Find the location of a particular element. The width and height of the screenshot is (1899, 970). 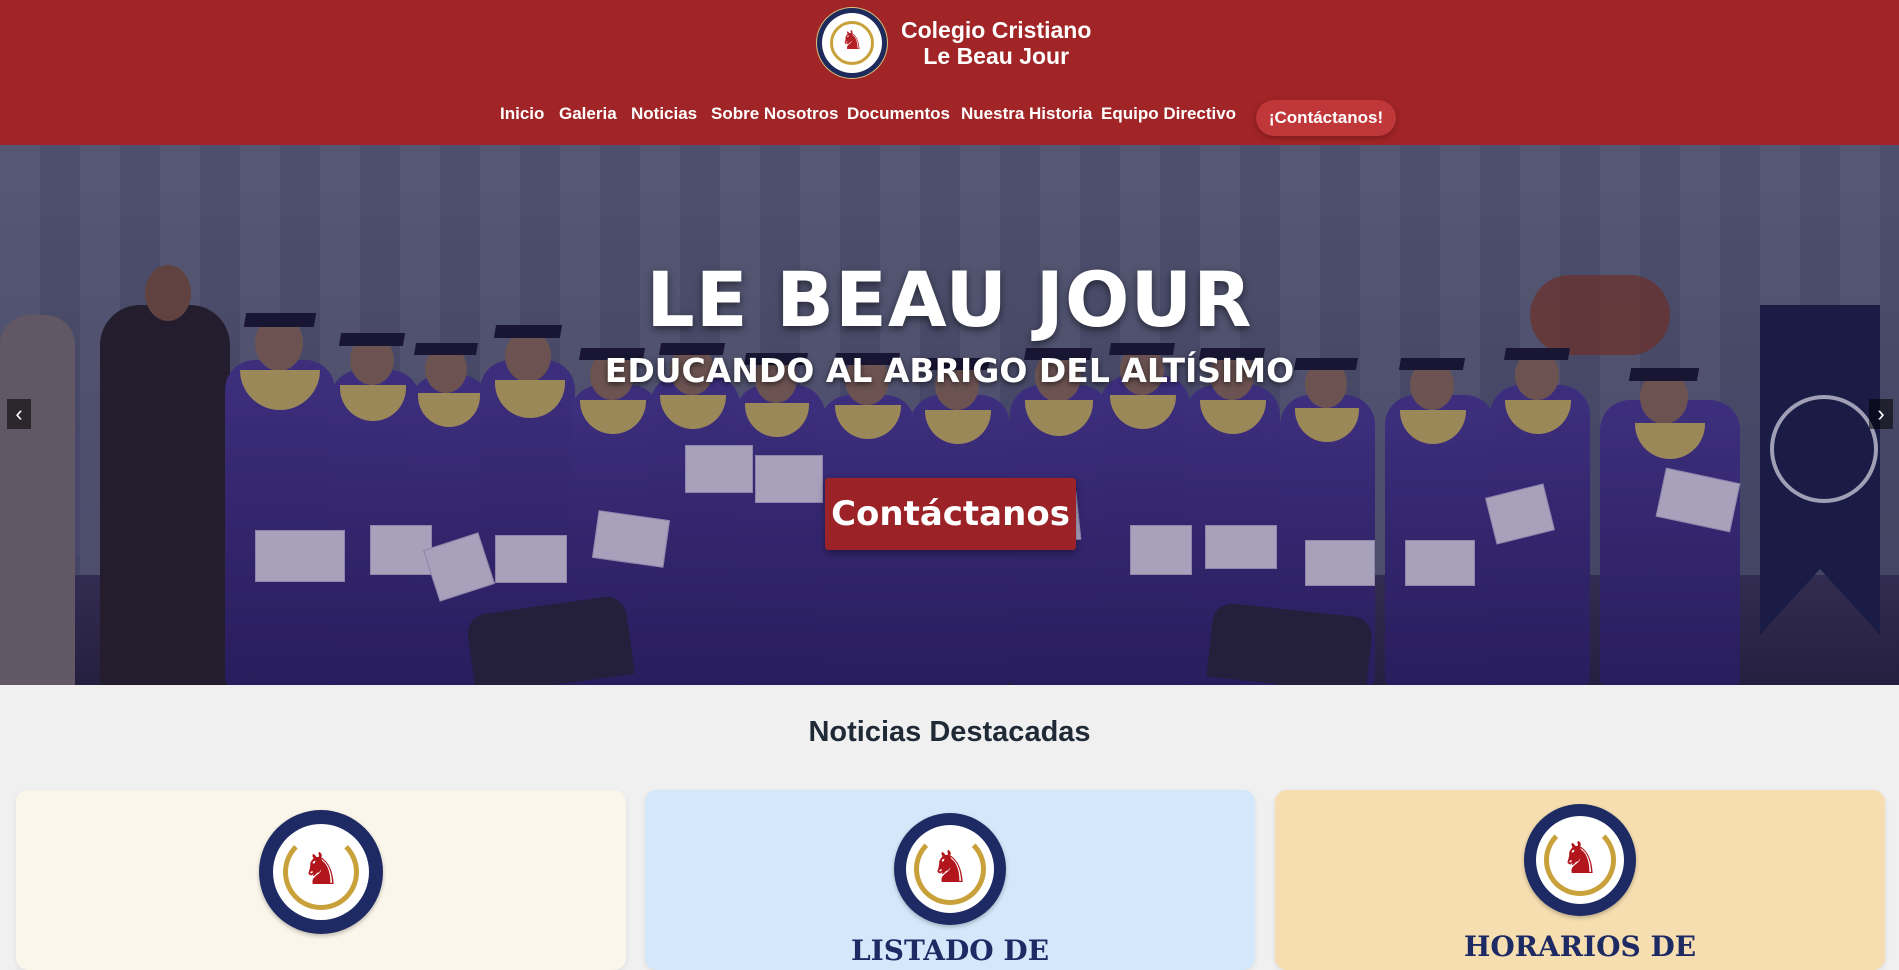

news-card: ♞ is located at coordinates (321, 880).